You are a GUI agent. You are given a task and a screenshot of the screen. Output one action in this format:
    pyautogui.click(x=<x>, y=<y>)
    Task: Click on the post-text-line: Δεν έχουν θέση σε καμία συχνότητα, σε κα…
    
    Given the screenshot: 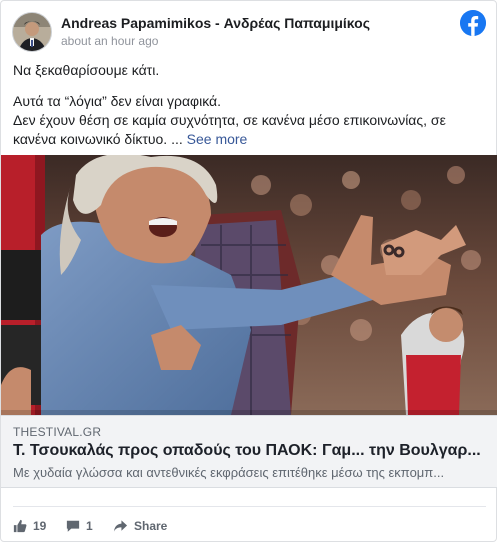 What is the action you would take?
    pyautogui.click(x=250, y=130)
    